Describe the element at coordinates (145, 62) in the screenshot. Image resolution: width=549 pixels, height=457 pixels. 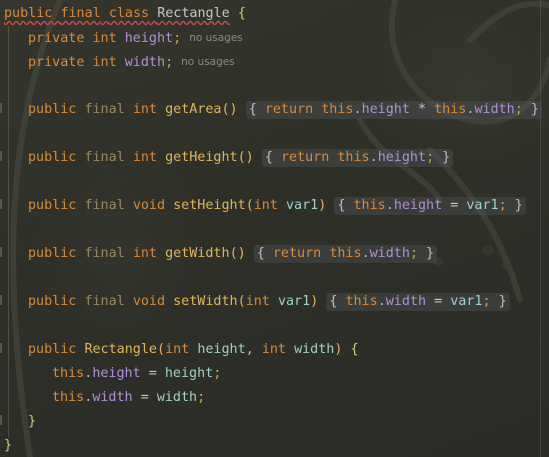
I see `field-width: width` at that location.